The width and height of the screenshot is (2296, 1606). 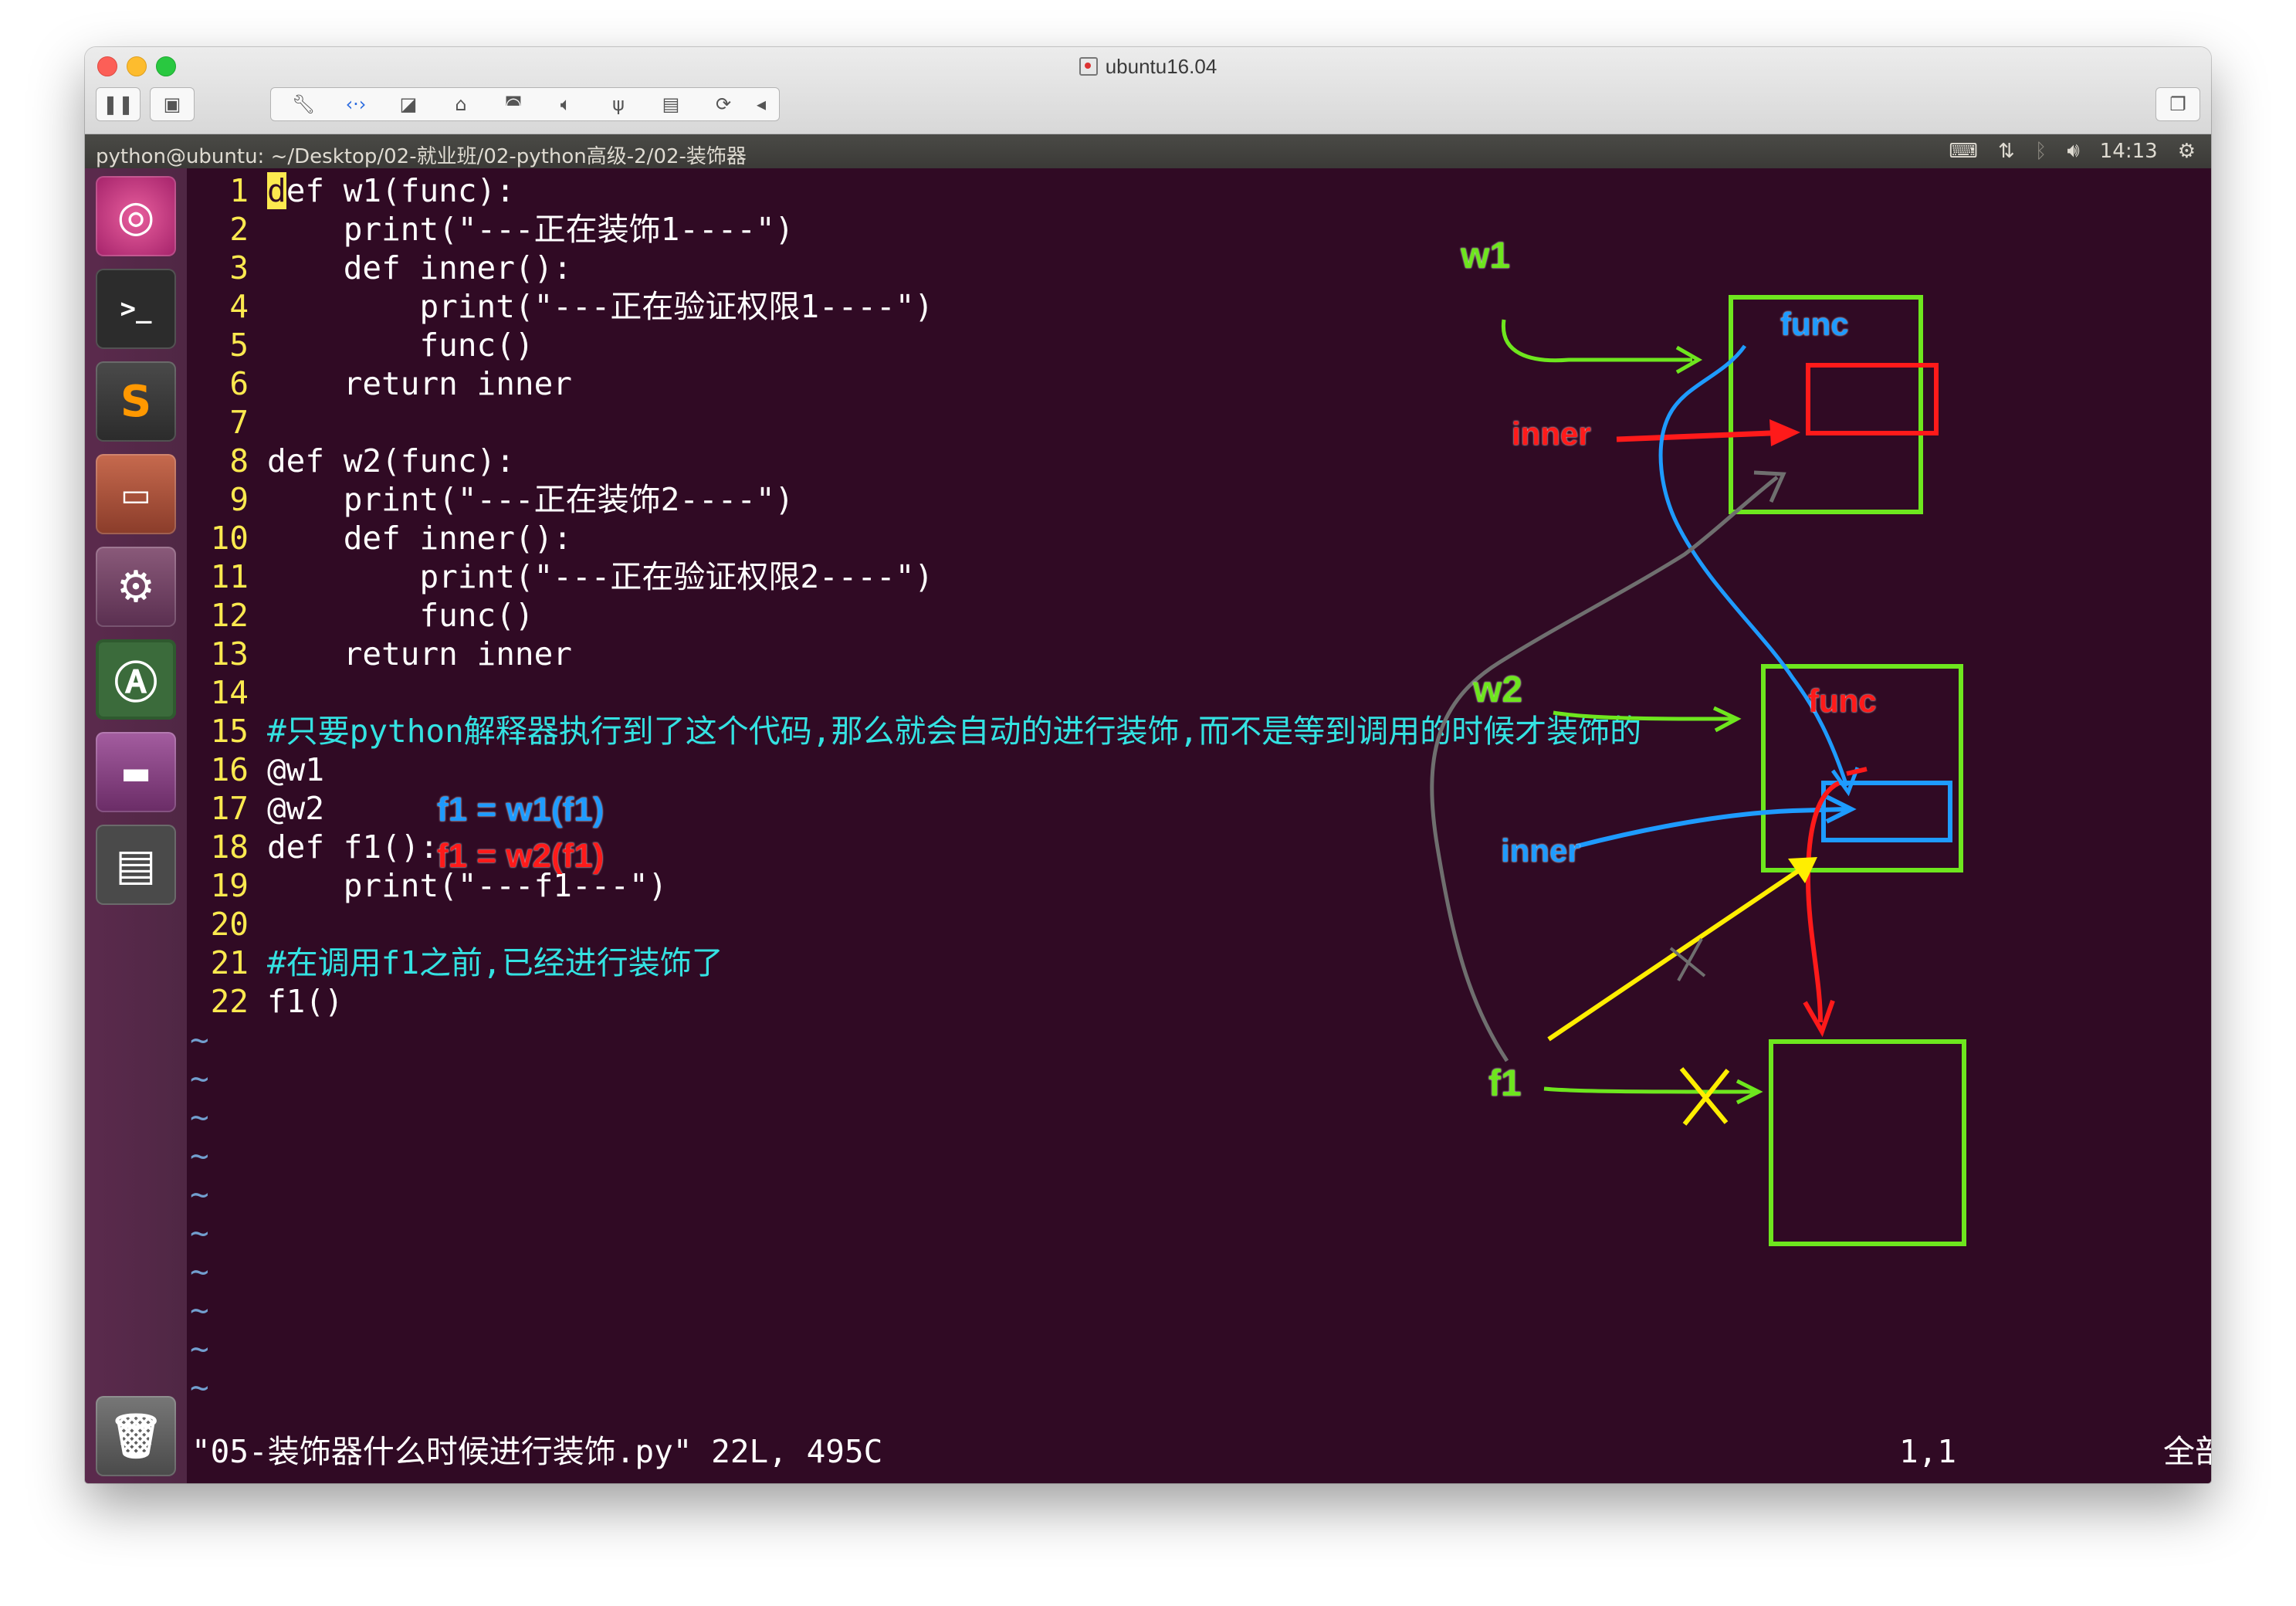 I want to click on pause-icon: ❚❚, so click(x=118, y=104).